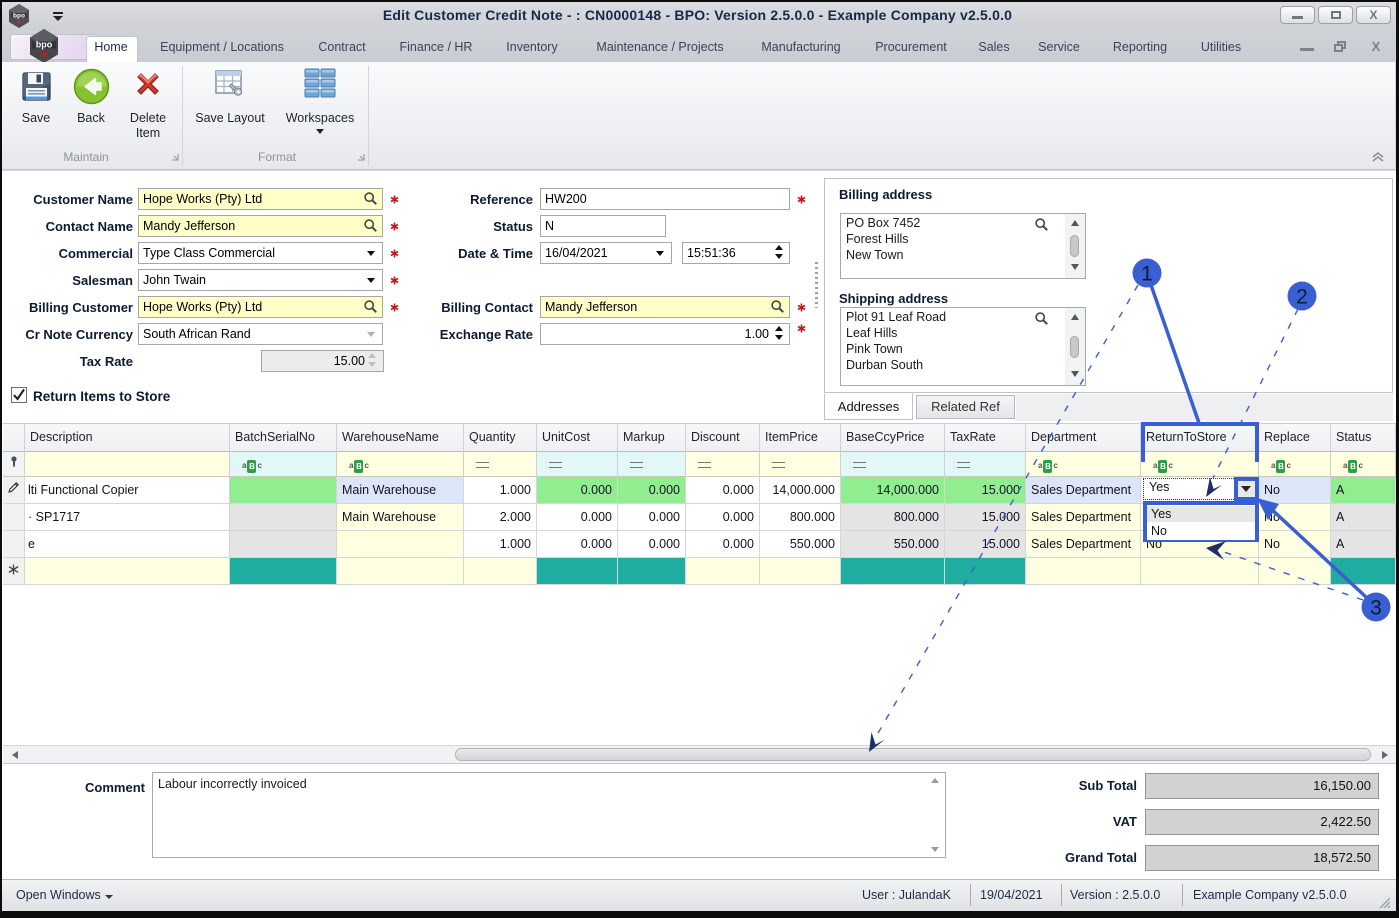 This screenshot has width=1399, height=918. I want to click on svg-text: 3, so click(1376, 608).